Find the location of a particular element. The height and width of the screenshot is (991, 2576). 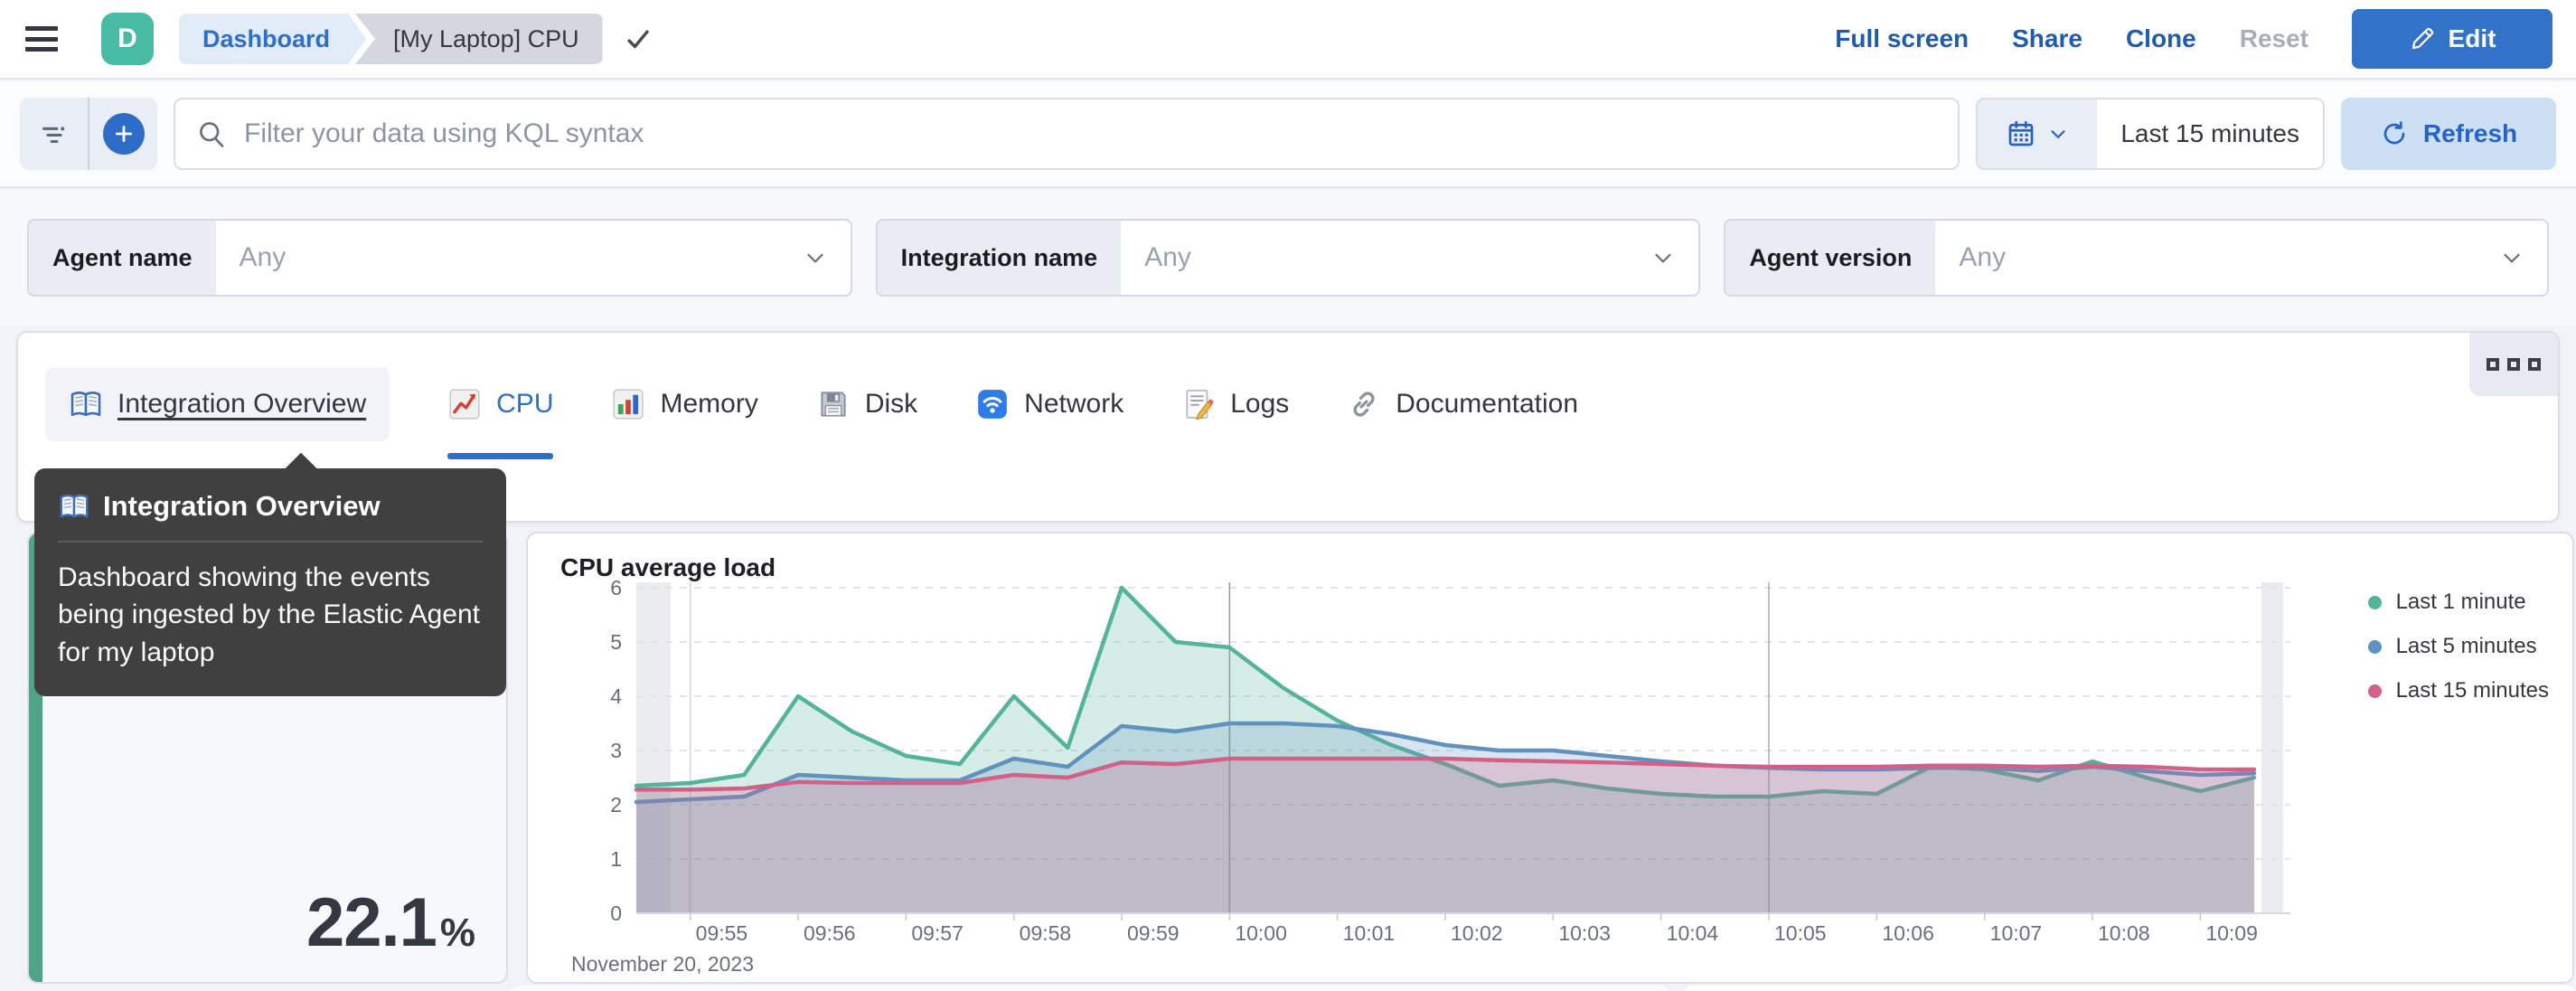

svg-text: 10:01 is located at coordinates (1370, 933).